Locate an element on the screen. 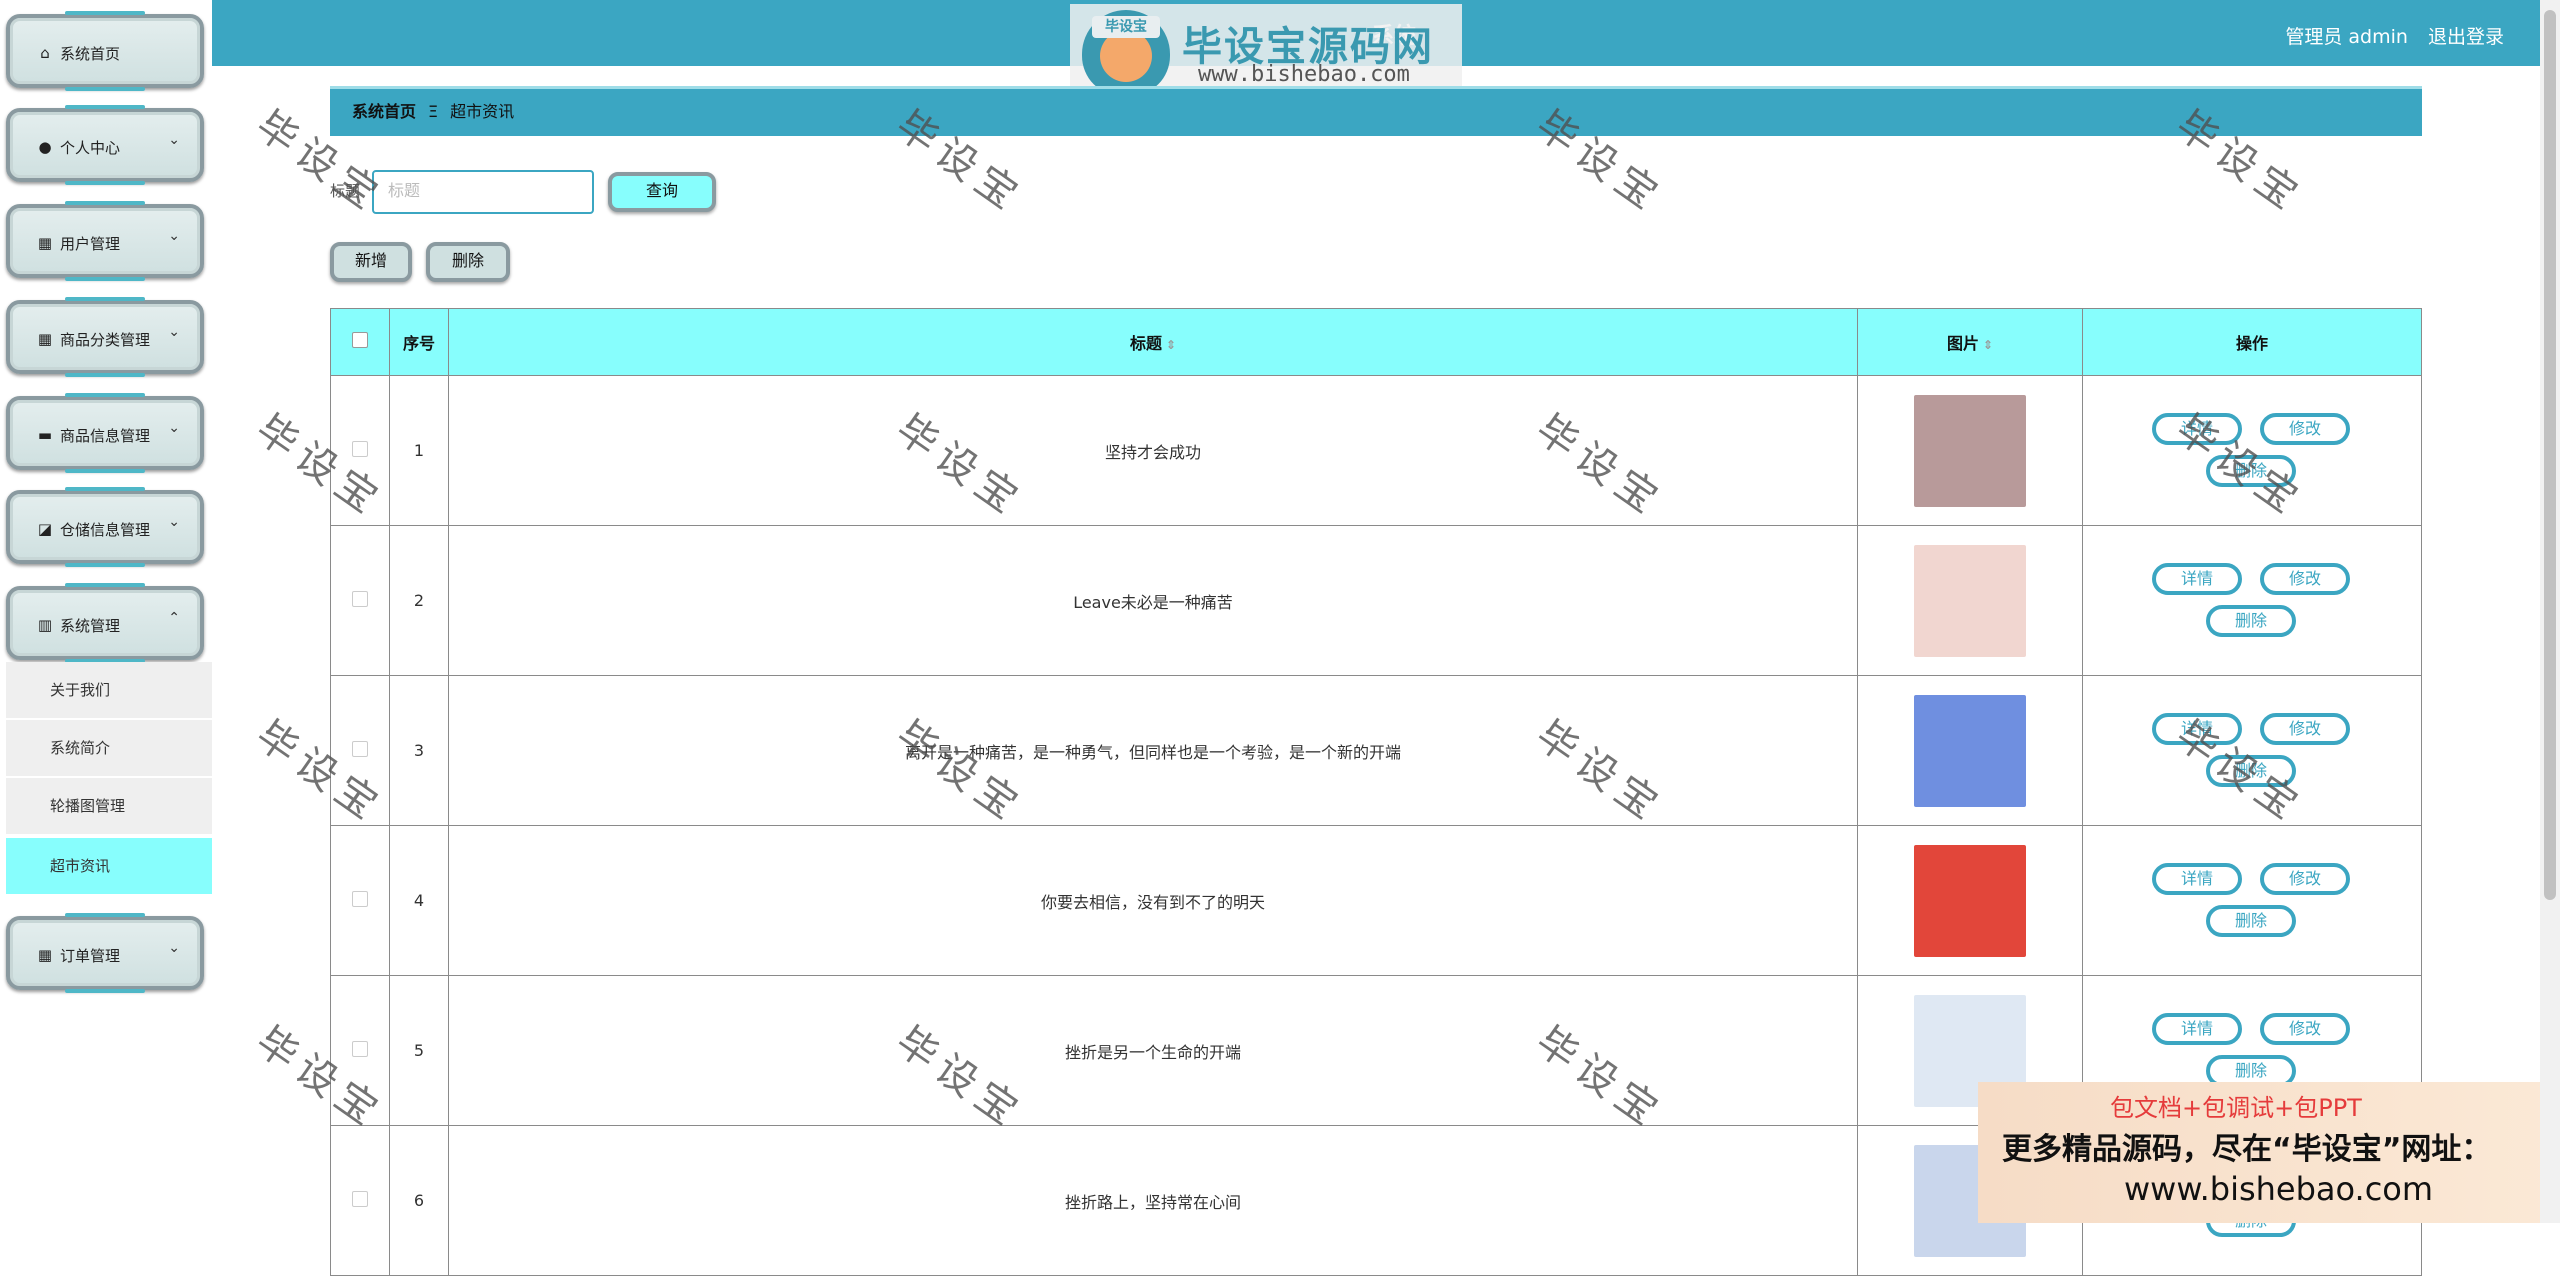  menu-item-label: 用户管理 is located at coordinates (90, 244).